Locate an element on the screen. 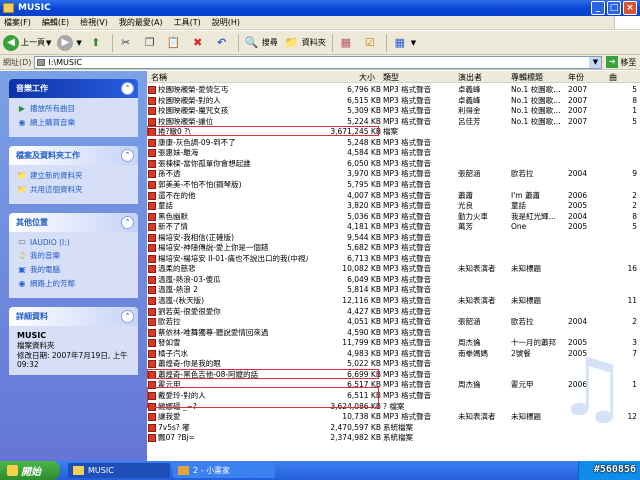 The width and height of the screenshot is (640, 480). audio-file-icon is located at coordinates (152, 206).